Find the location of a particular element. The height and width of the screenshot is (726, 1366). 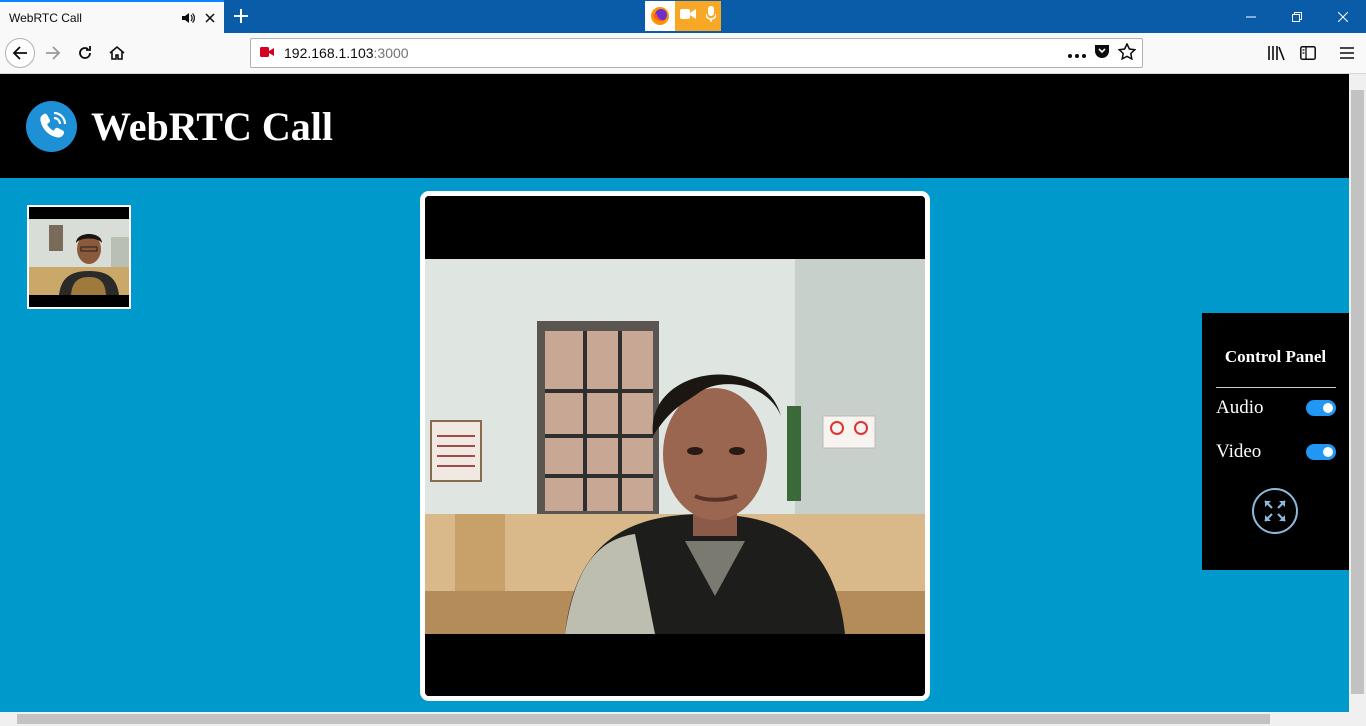

new-tab-icon is located at coordinates (241, 16).